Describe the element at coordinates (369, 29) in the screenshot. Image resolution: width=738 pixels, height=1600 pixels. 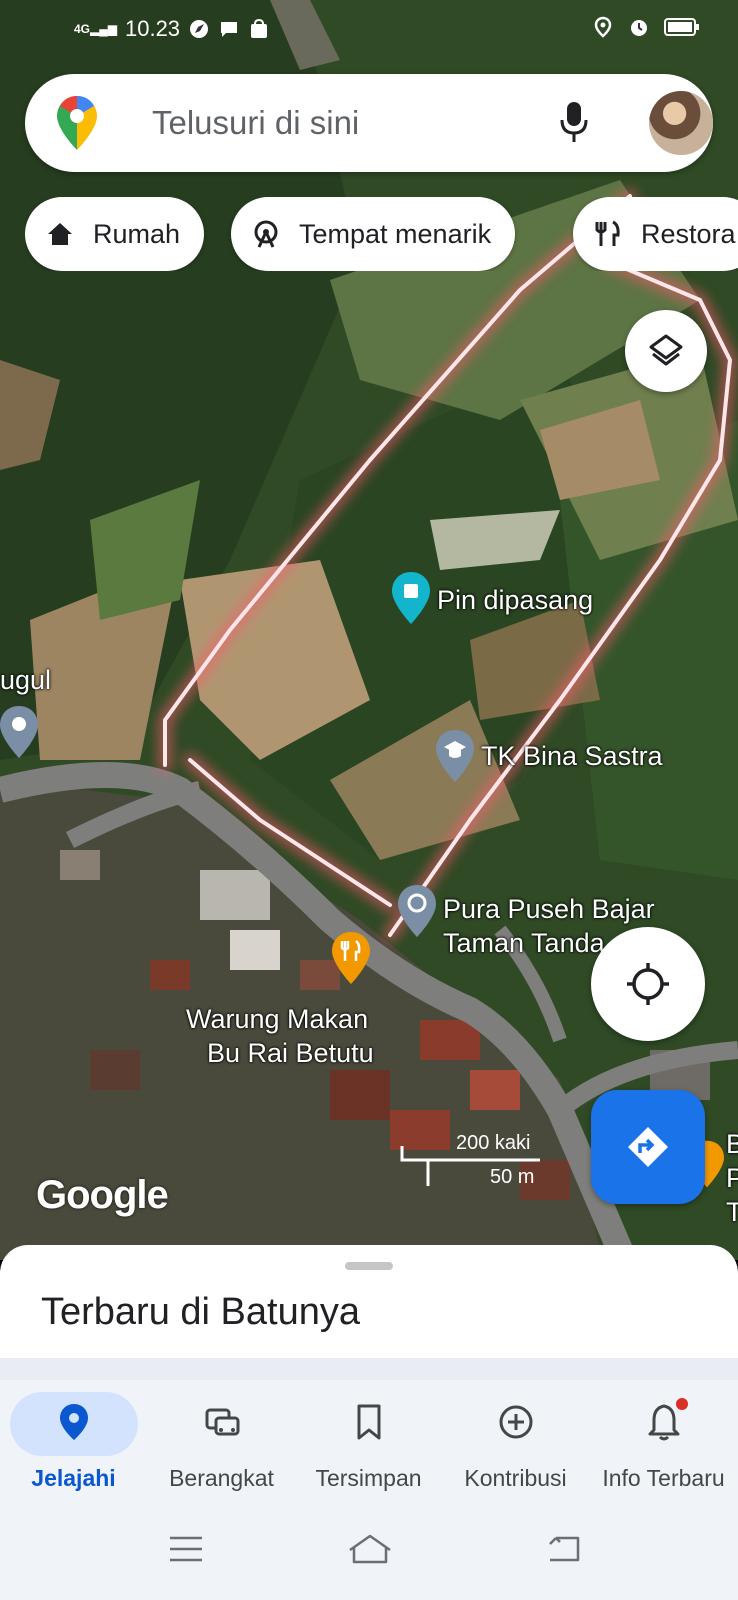
I see `status-bar: 4G▂▄▆ 10.23` at that location.